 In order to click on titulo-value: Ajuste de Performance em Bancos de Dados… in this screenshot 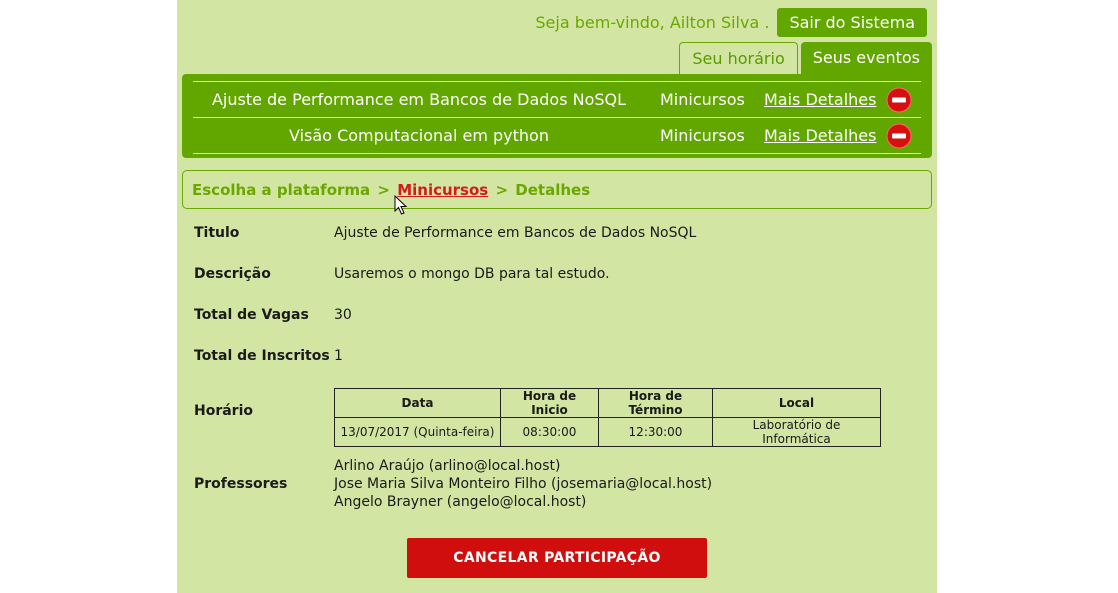, I will do `click(515, 233)`.